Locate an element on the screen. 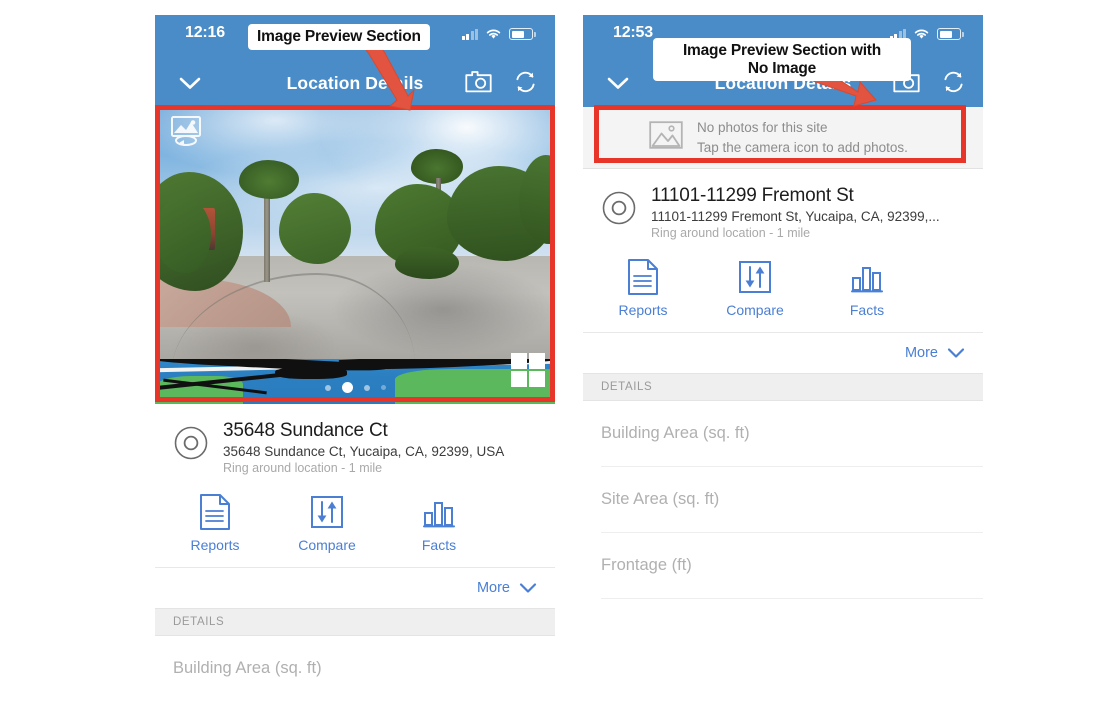 The width and height of the screenshot is (1110, 713). status-bar-left: 12:16 is located at coordinates (355, 37).